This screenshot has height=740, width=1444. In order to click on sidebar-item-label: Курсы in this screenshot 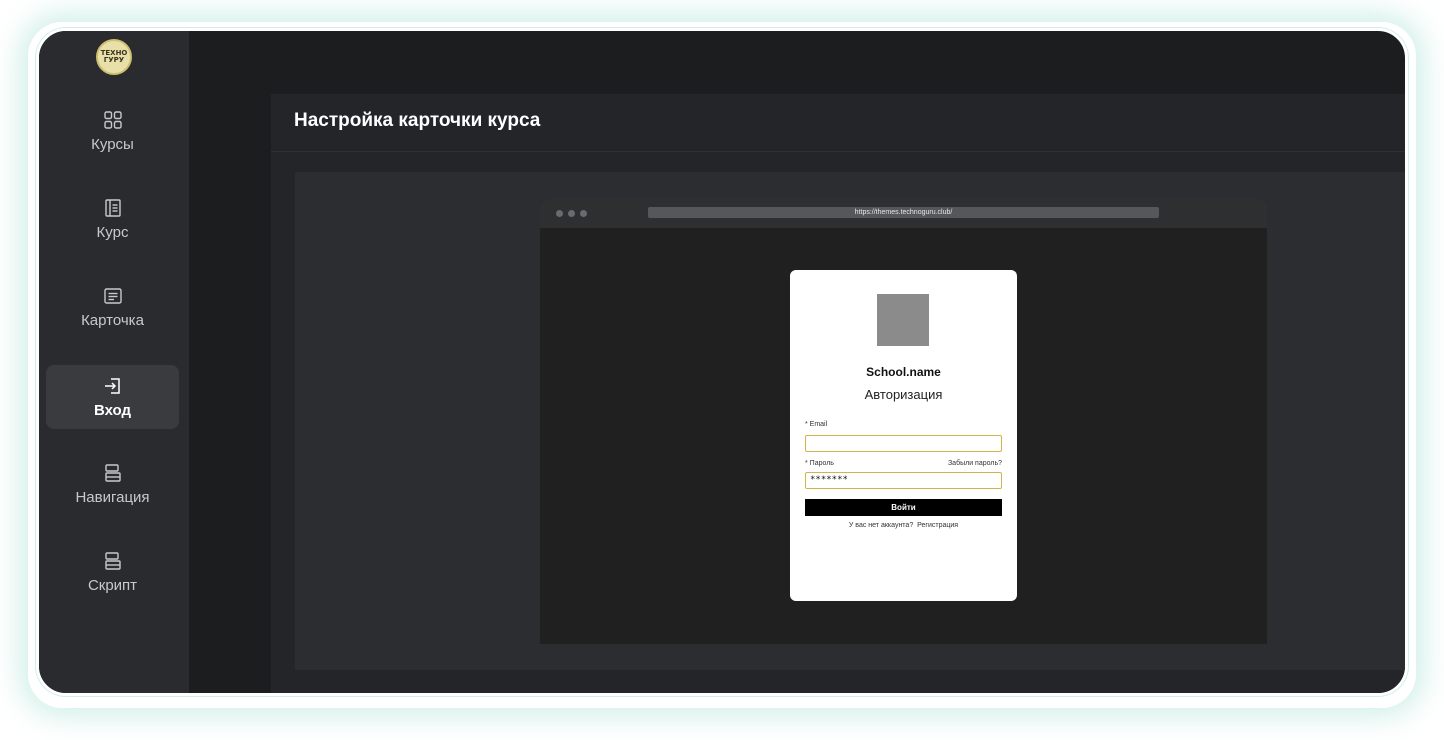, I will do `click(112, 144)`.